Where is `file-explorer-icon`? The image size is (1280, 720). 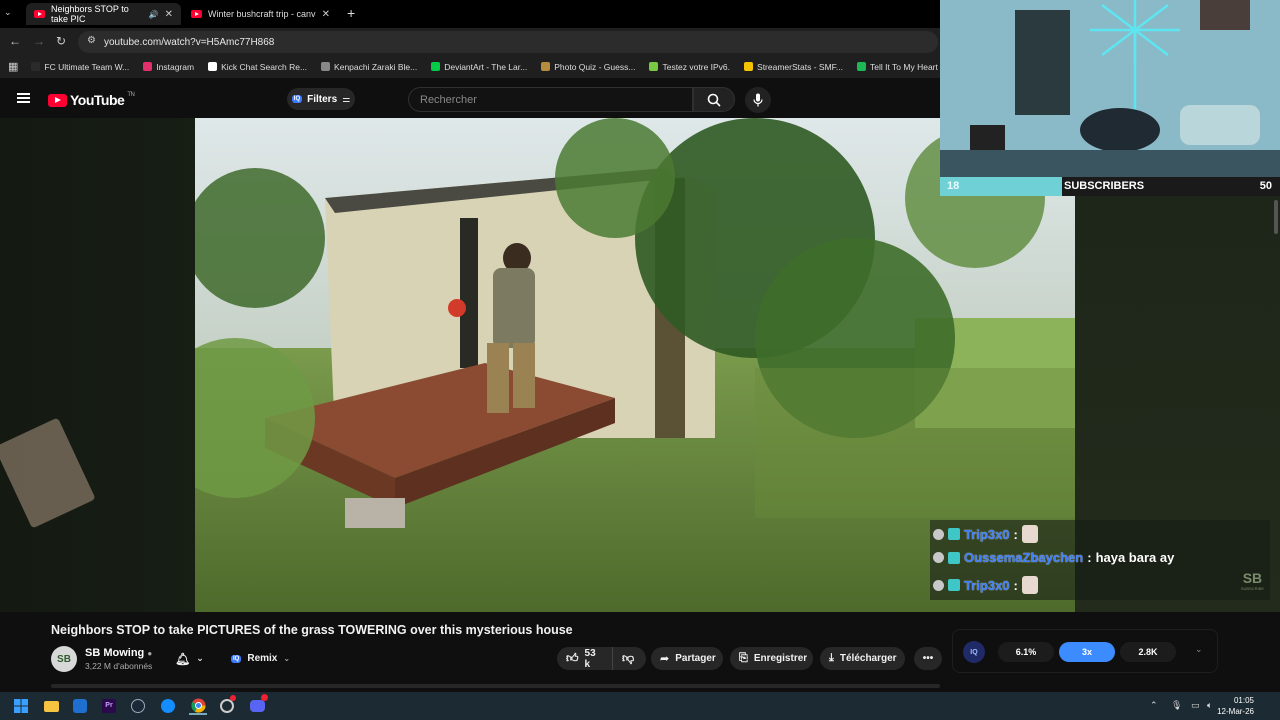 file-explorer-icon is located at coordinates (51, 706).